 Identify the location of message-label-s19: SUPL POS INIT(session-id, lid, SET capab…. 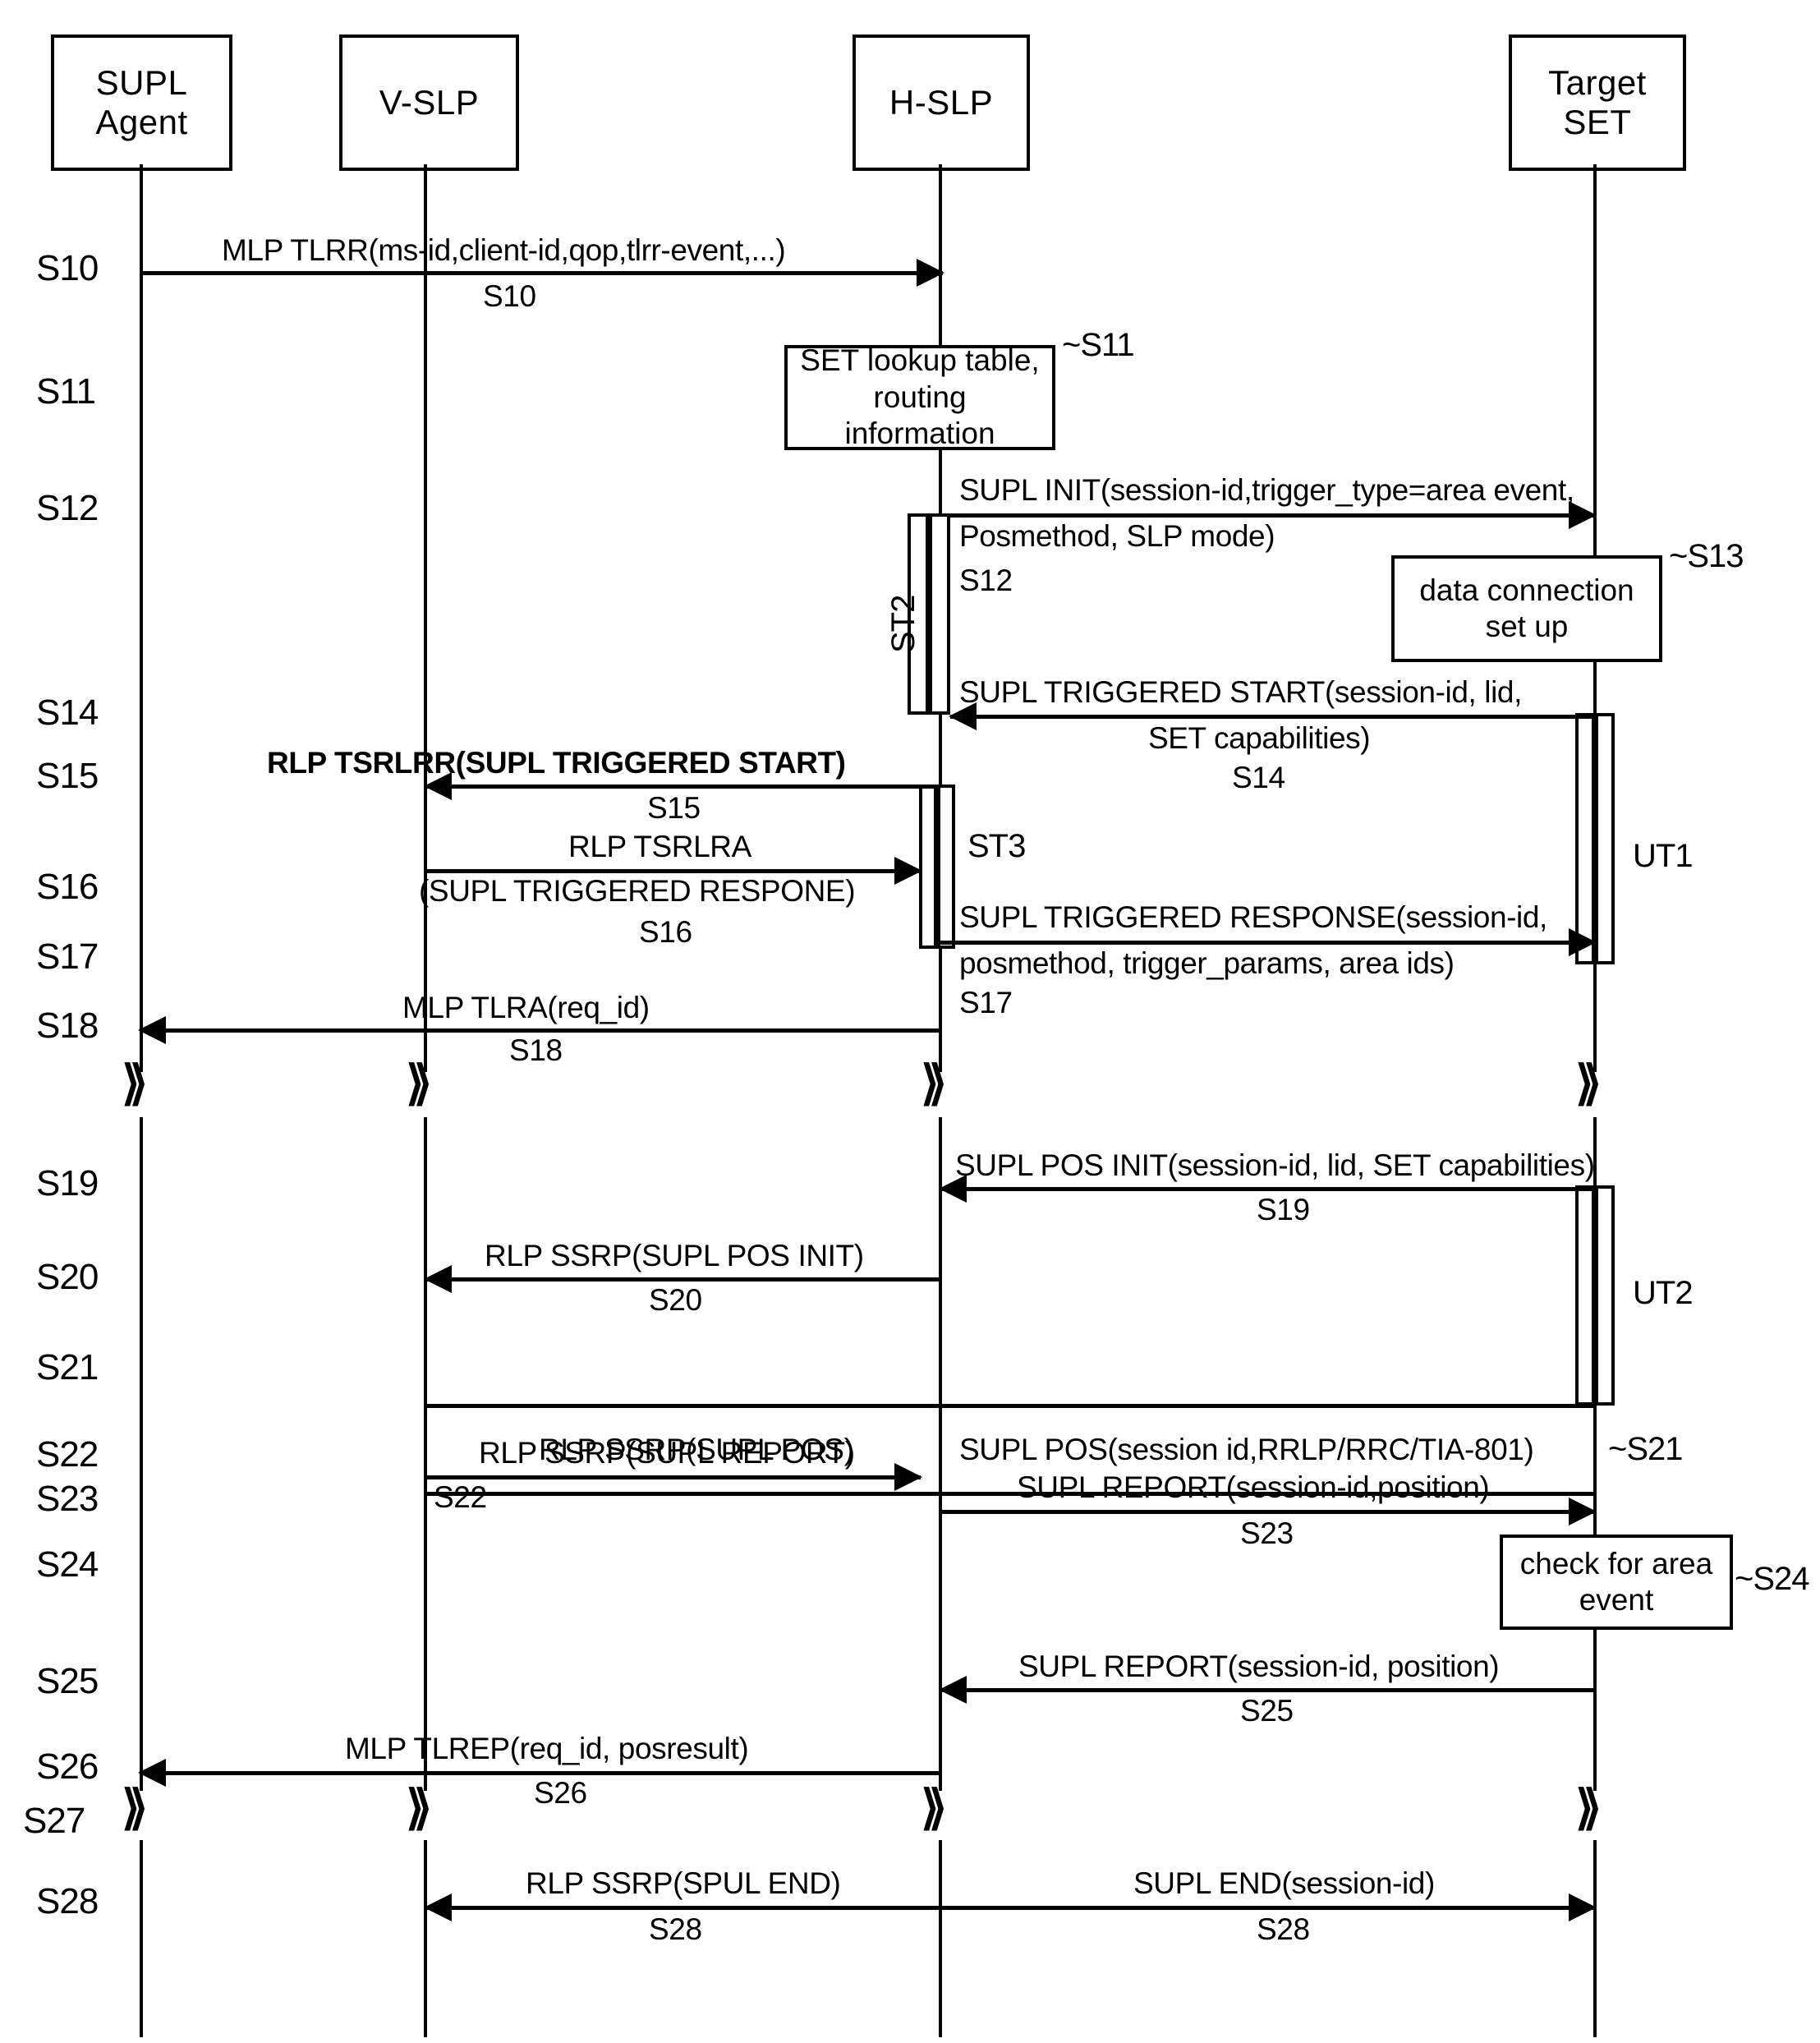
(1275, 1165).